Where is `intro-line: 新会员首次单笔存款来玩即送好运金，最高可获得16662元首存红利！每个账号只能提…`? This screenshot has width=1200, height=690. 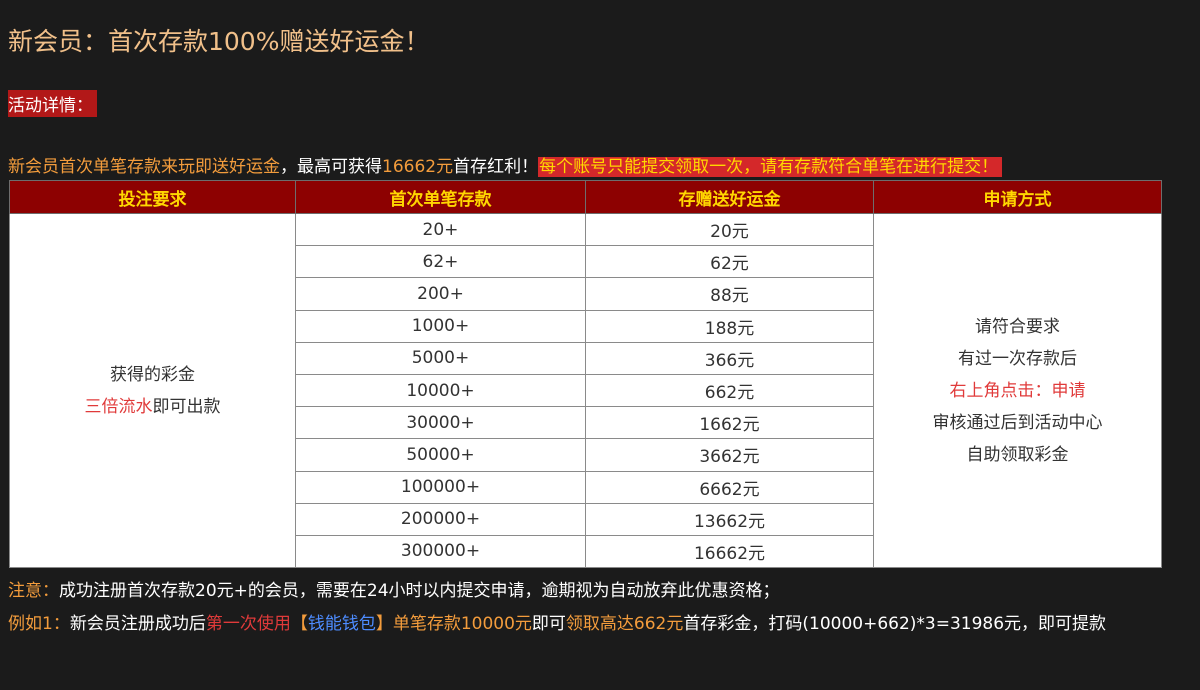 intro-line: 新会员首次单笔存款来玩即送好运金，最高可获得16662元首存红利！每个账号只能提… is located at coordinates (505, 164).